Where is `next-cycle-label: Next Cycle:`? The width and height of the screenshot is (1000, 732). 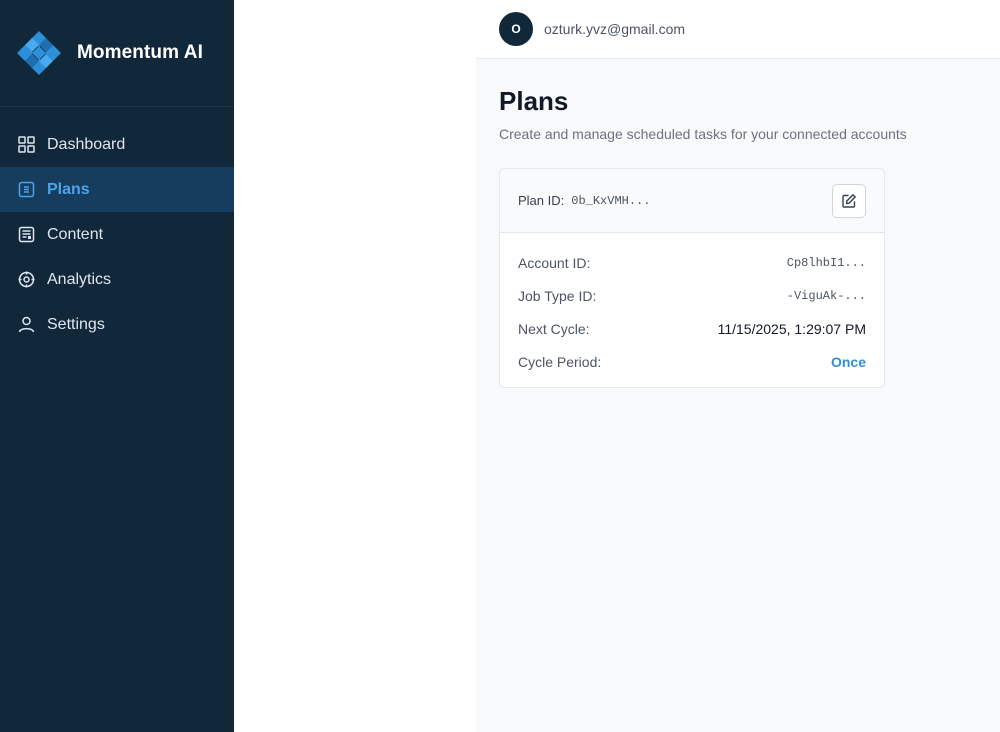 next-cycle-label: Next Cycle: is located at coordinates (554, 328).